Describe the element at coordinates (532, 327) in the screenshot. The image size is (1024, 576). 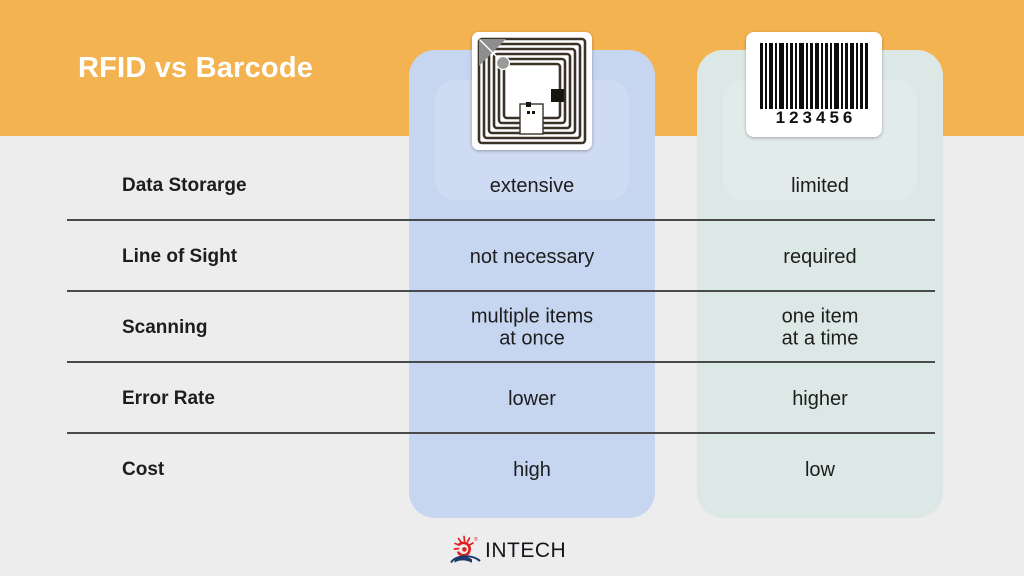
I see `row-value-rfid: multiple items at once` at that location.